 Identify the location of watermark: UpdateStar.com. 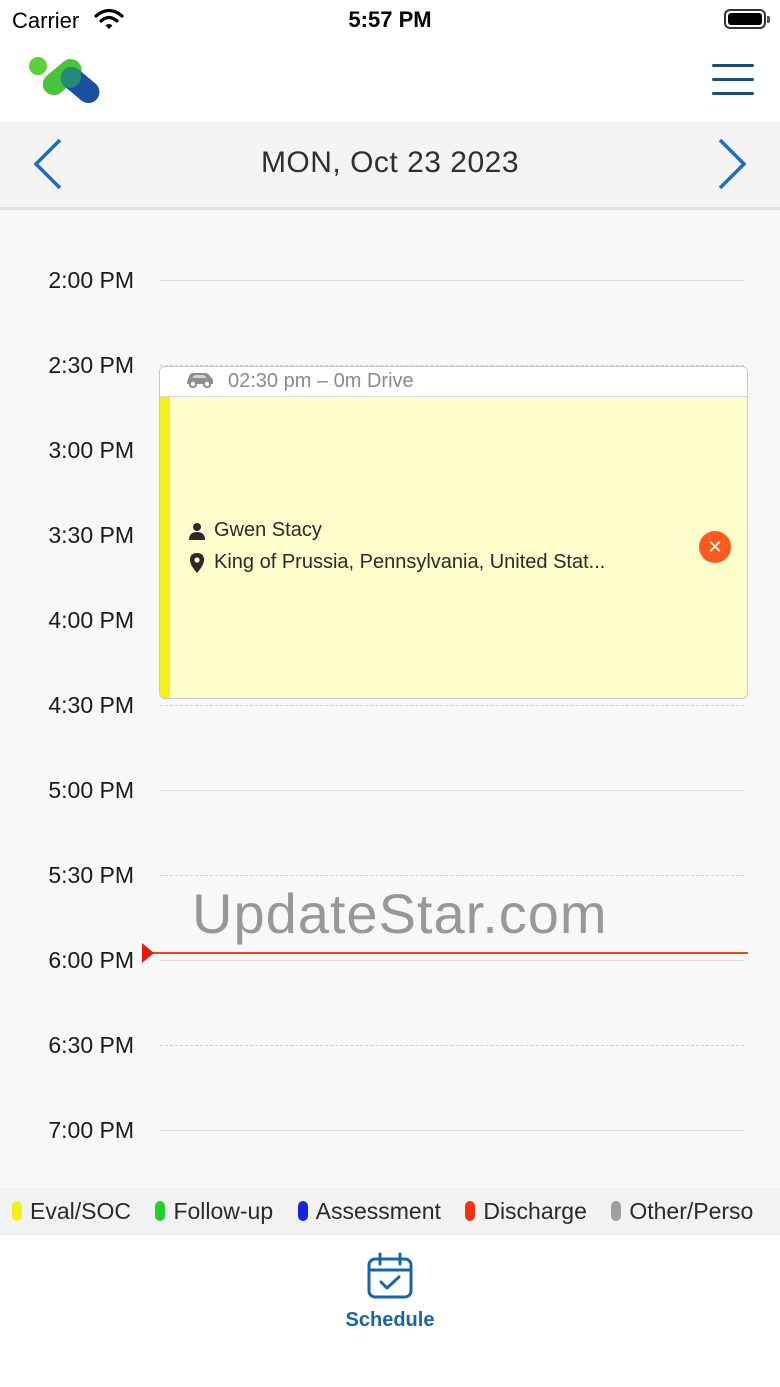
(400, 913).